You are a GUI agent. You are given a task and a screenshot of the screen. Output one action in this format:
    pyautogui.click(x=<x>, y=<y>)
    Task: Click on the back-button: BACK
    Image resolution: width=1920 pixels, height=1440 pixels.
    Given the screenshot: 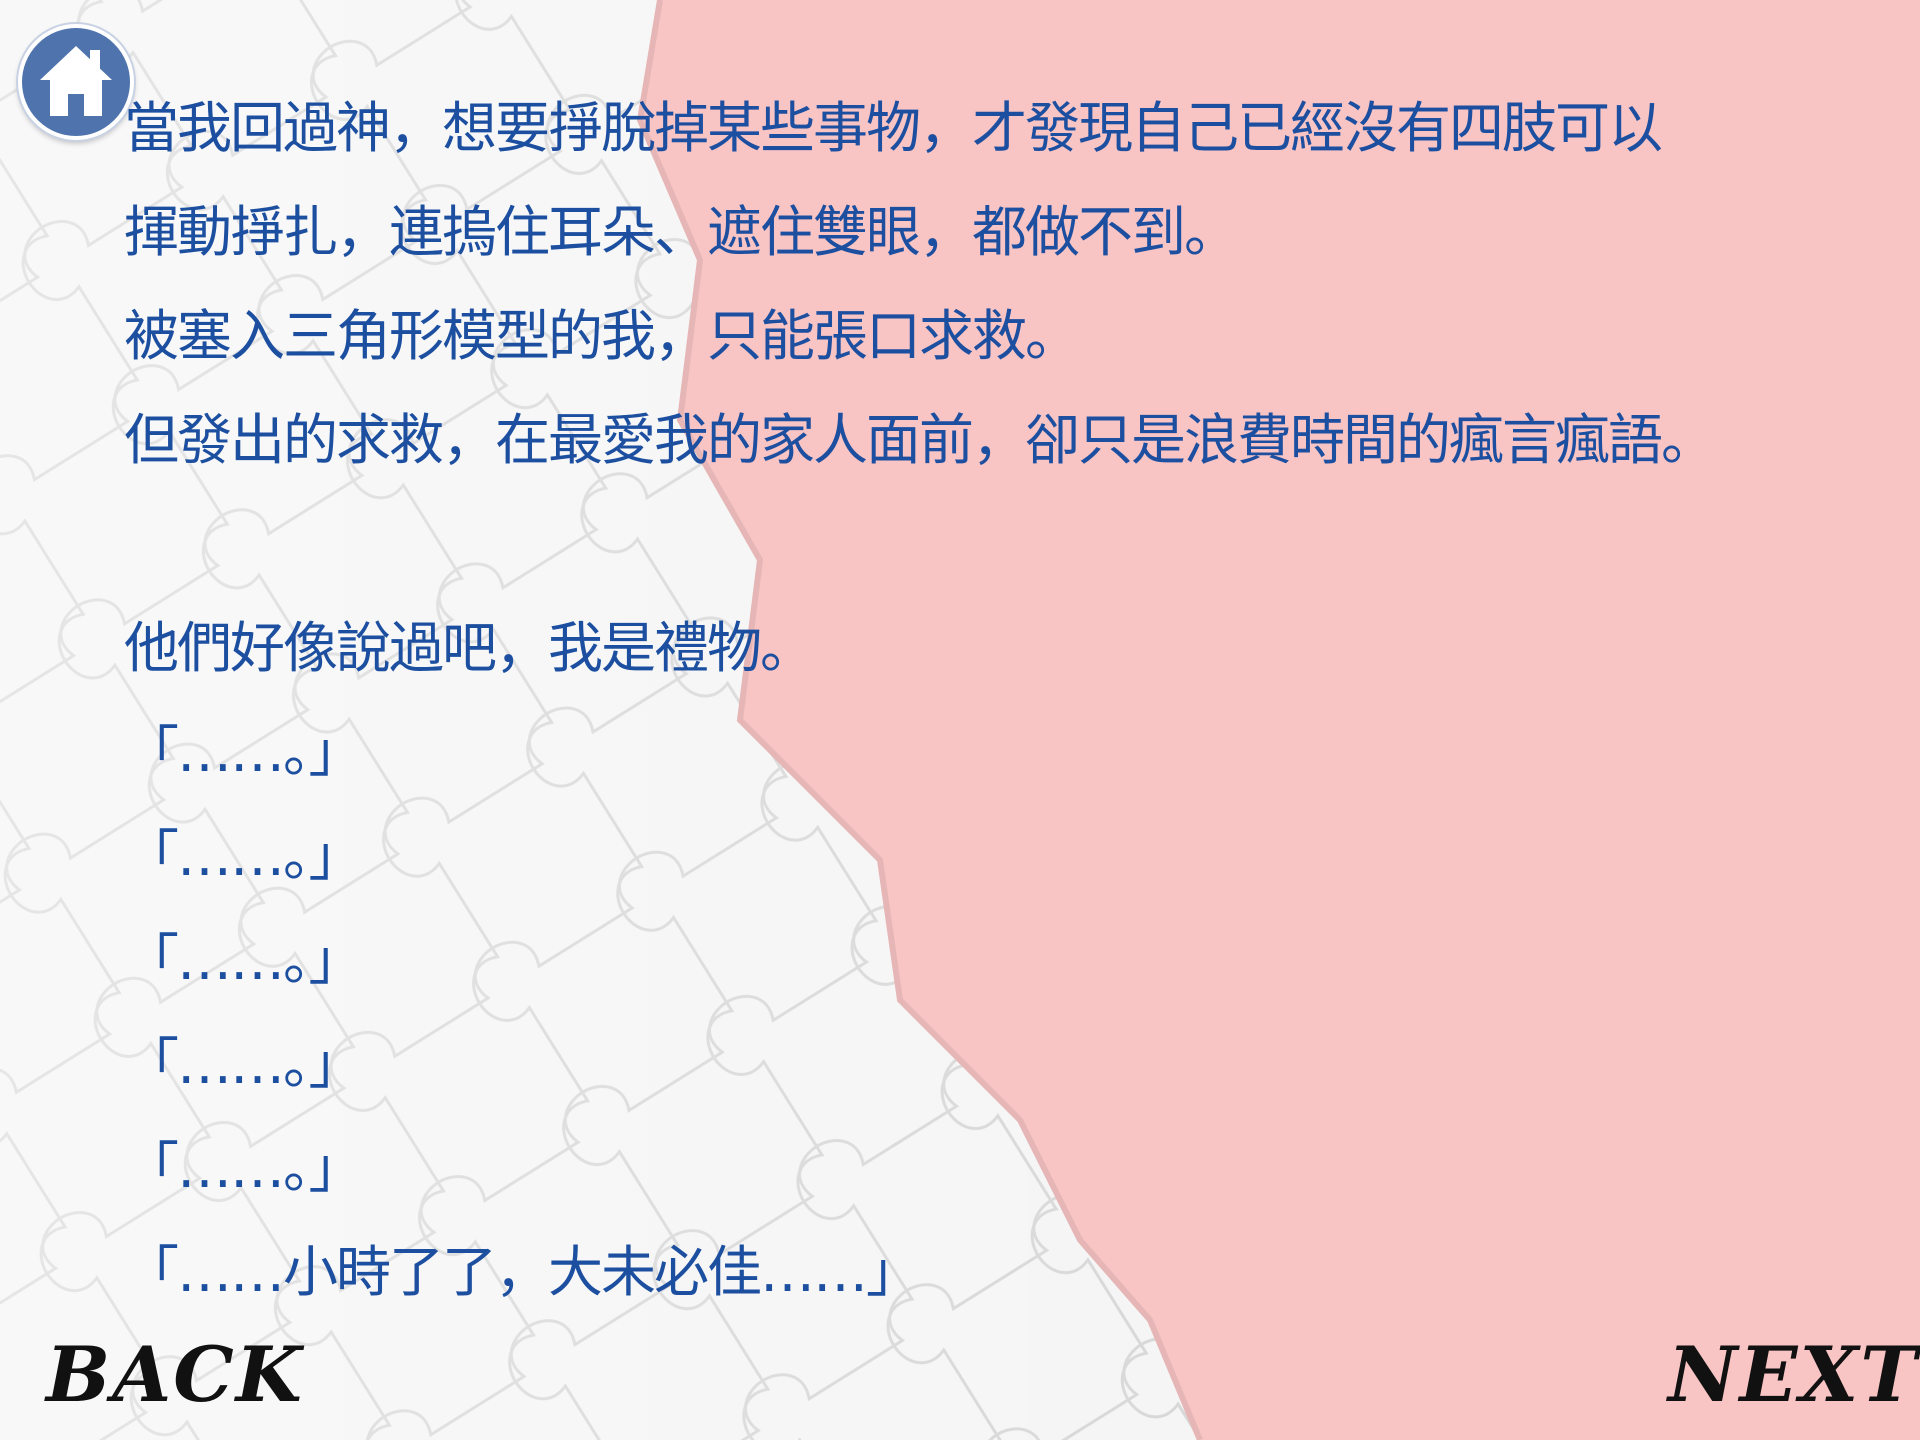 What is the action you would take?
    pyautogui.click(x=175, y=1375)
    